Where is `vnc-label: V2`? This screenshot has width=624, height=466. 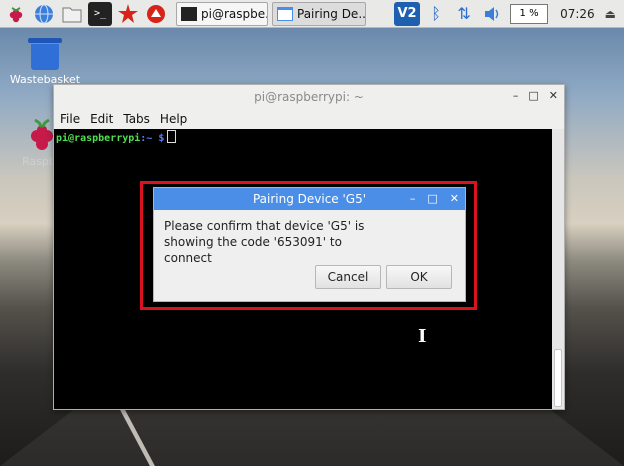
vnc-label: V2 is located at coordinates (407, 13).